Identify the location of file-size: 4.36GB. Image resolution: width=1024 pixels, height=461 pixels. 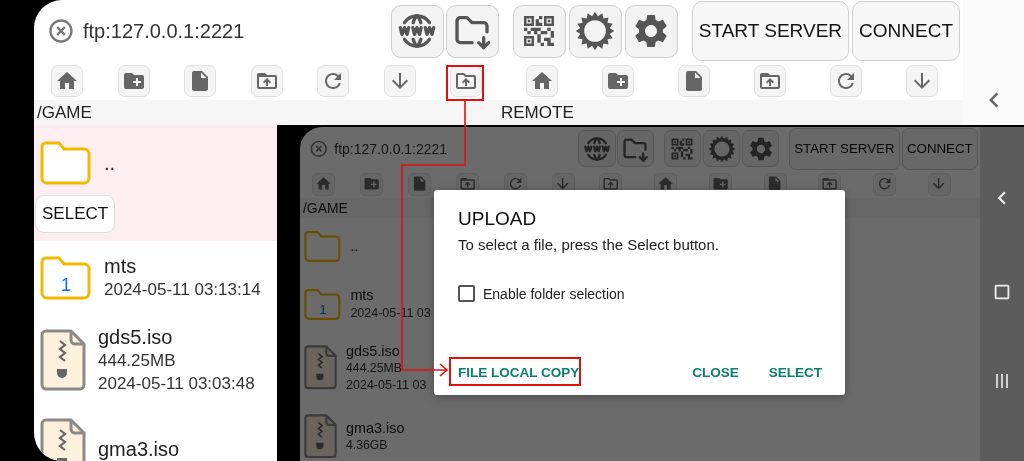
(367, 445).